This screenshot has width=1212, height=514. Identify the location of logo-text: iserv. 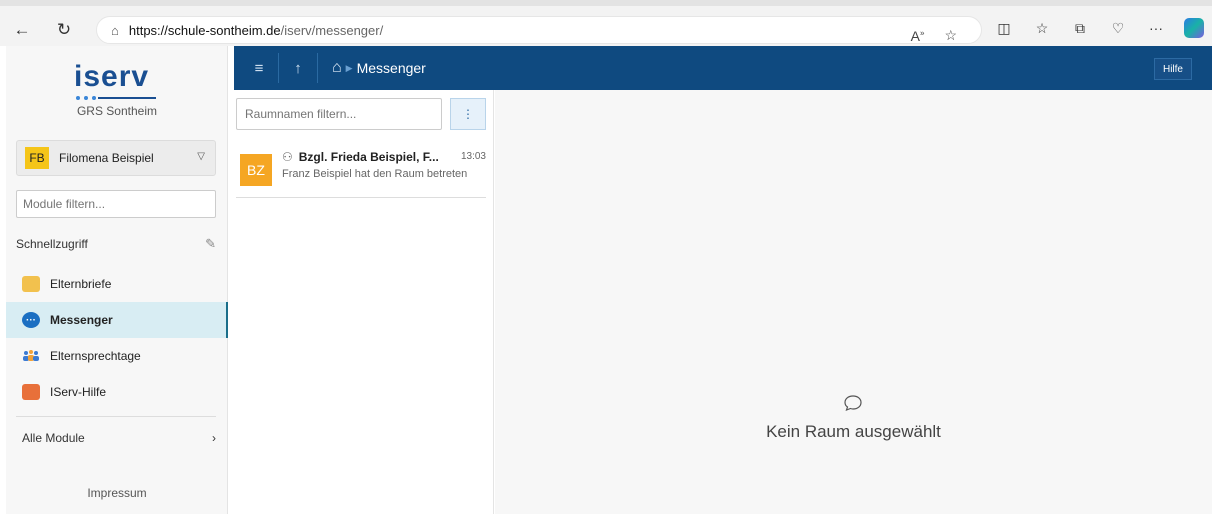
(112, 76).